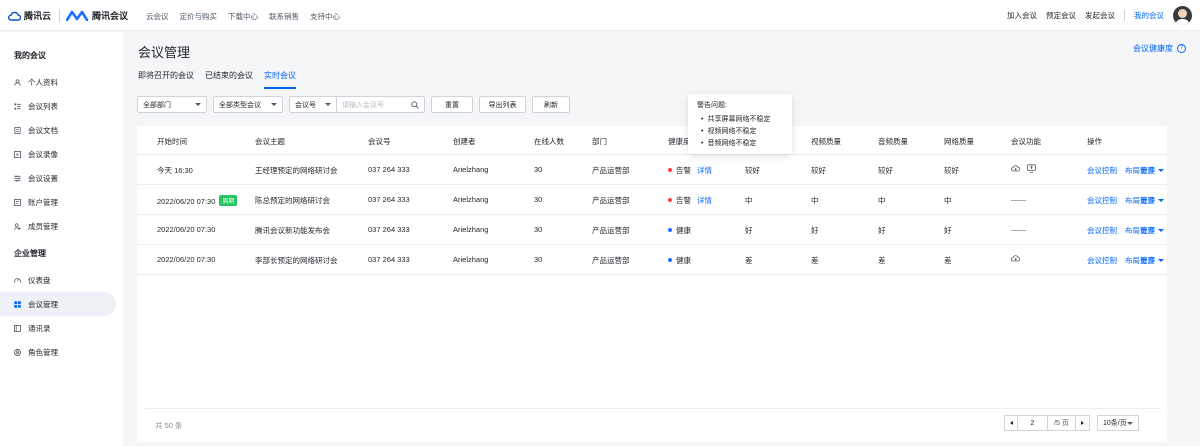  I want to click on sidebar-item-meeting-management: 会议管理, so click(58, 304).